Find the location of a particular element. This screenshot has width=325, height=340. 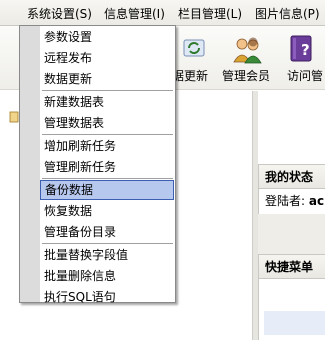

menu-item: 管理备份目录 is located at coordinates (97, 232).